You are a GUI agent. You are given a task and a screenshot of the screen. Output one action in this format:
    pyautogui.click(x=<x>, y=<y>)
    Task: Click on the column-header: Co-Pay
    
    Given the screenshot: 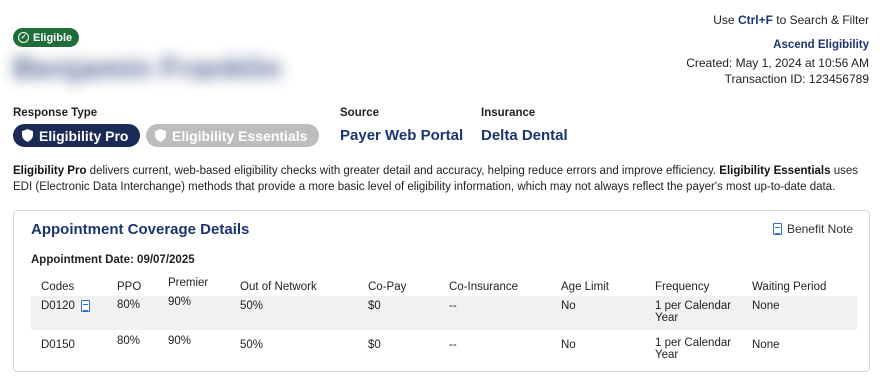 What is the action you would take?
    pyautogui.click(x=387, y=287)
    